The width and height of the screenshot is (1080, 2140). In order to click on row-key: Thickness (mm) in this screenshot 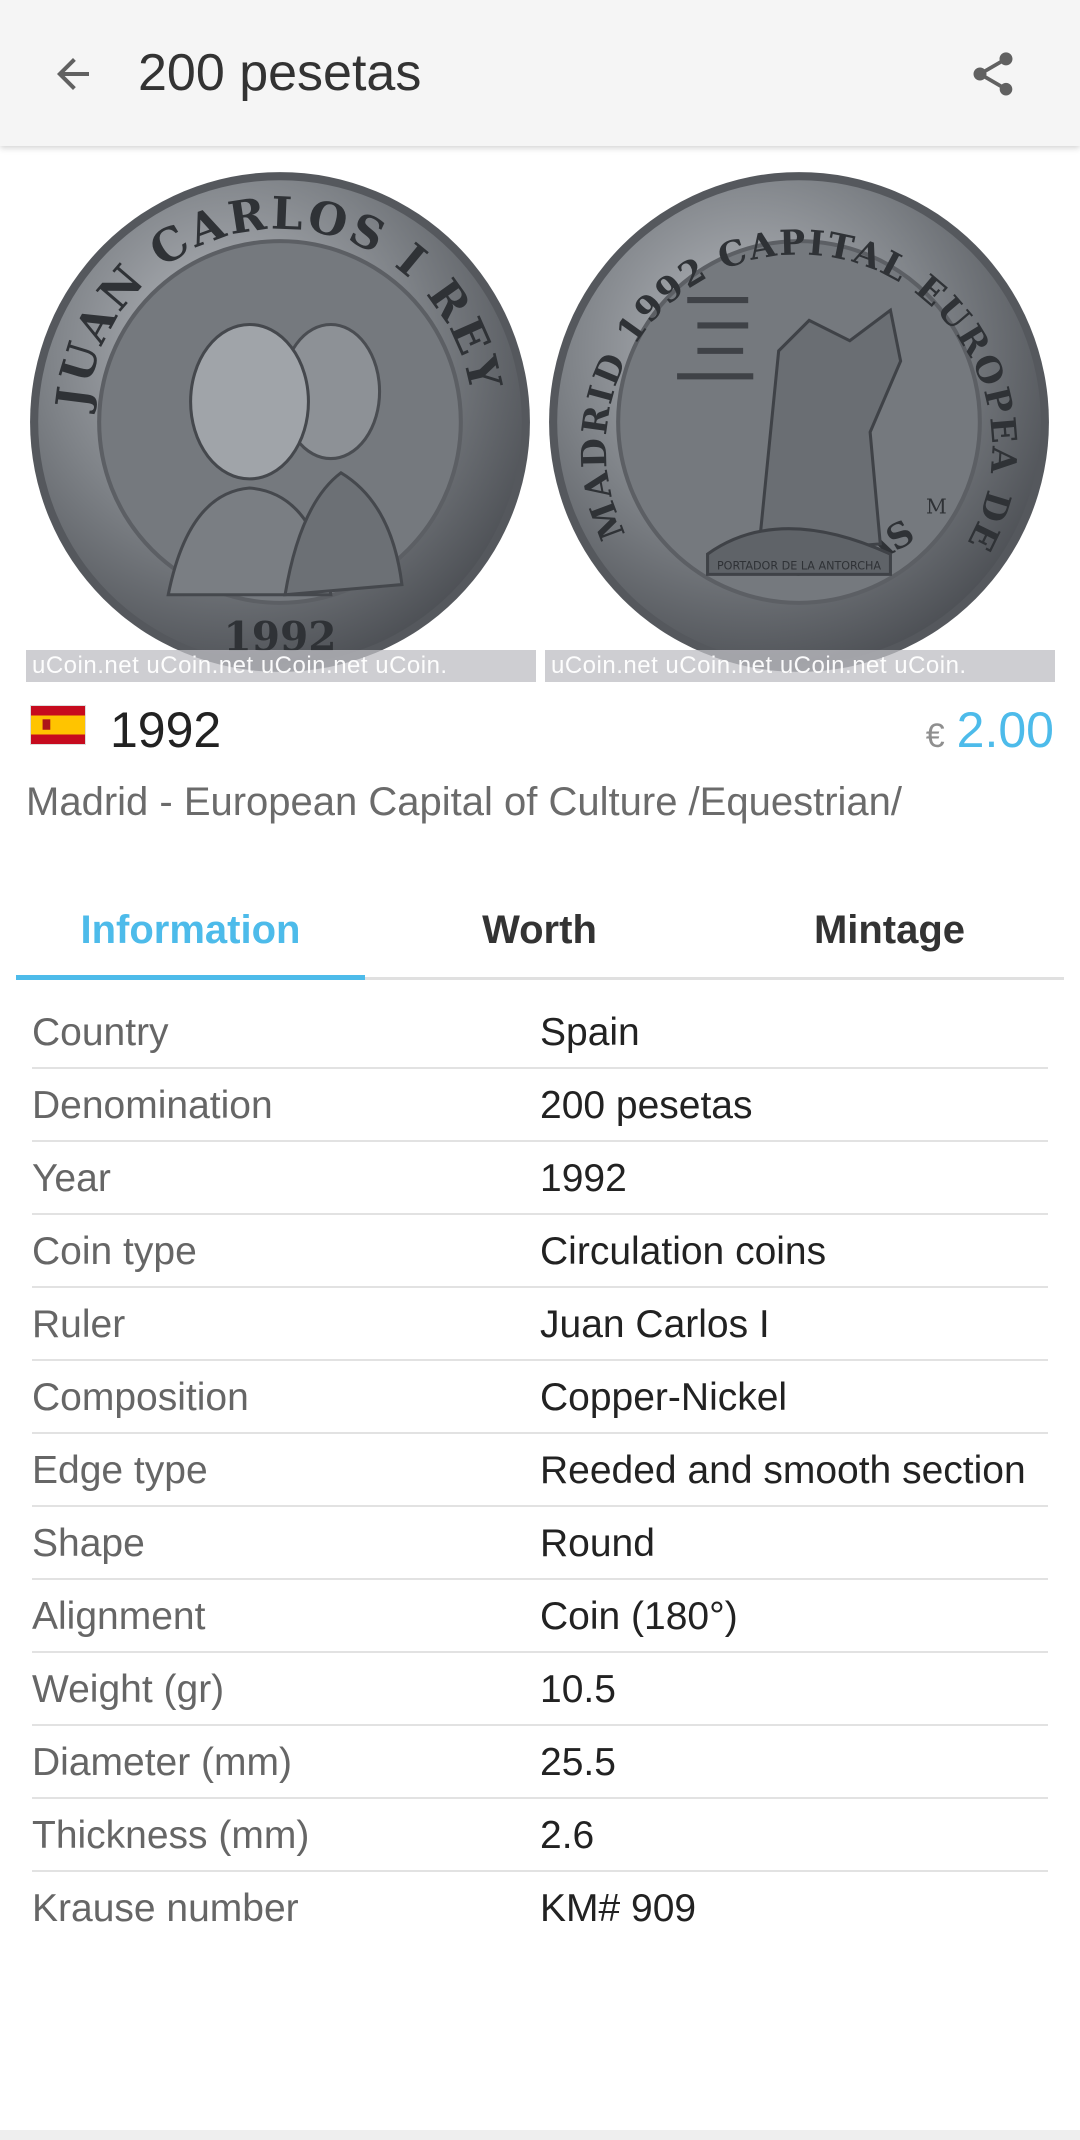, I will do `click(171, 1835)`.